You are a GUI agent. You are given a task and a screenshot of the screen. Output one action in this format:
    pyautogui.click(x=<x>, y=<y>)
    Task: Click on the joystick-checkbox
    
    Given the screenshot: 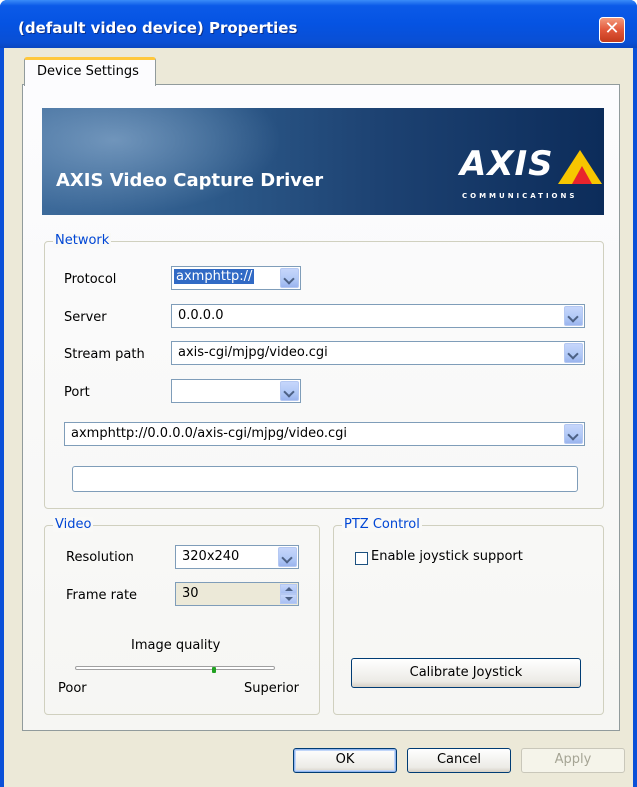 What is the action you would take?
    pyautogui.click(x=361, y=558)
    